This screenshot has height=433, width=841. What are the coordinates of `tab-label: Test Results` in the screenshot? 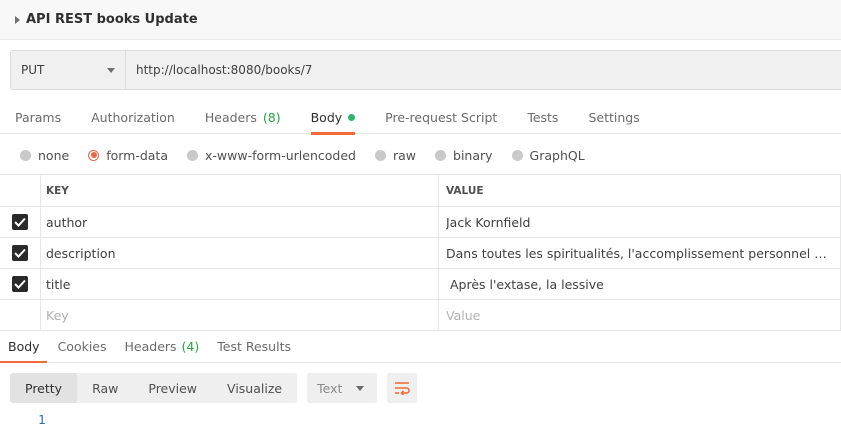 It's located at (254, 346).